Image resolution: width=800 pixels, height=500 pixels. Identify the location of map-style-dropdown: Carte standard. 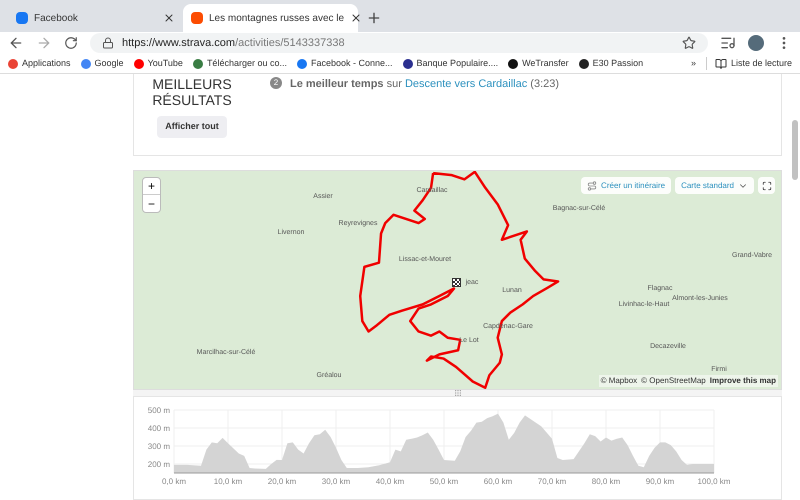
(714, 185).